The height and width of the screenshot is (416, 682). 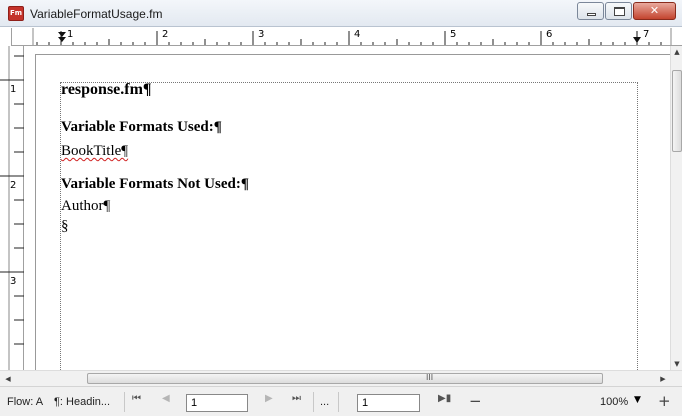 I want to click on maximize-button, so click(x=618, y=11).